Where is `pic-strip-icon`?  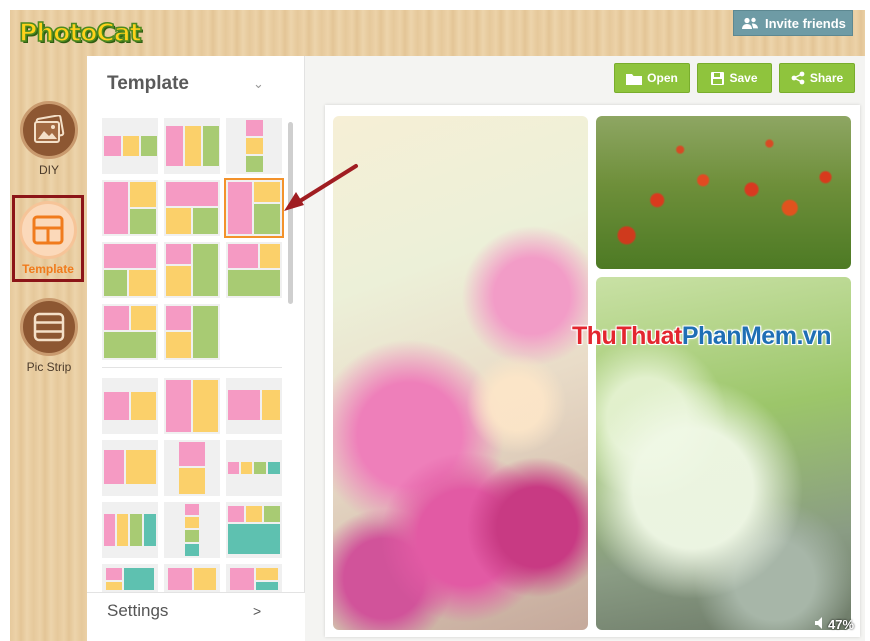
pic-strip-icon is located at coordinates (49, 327).